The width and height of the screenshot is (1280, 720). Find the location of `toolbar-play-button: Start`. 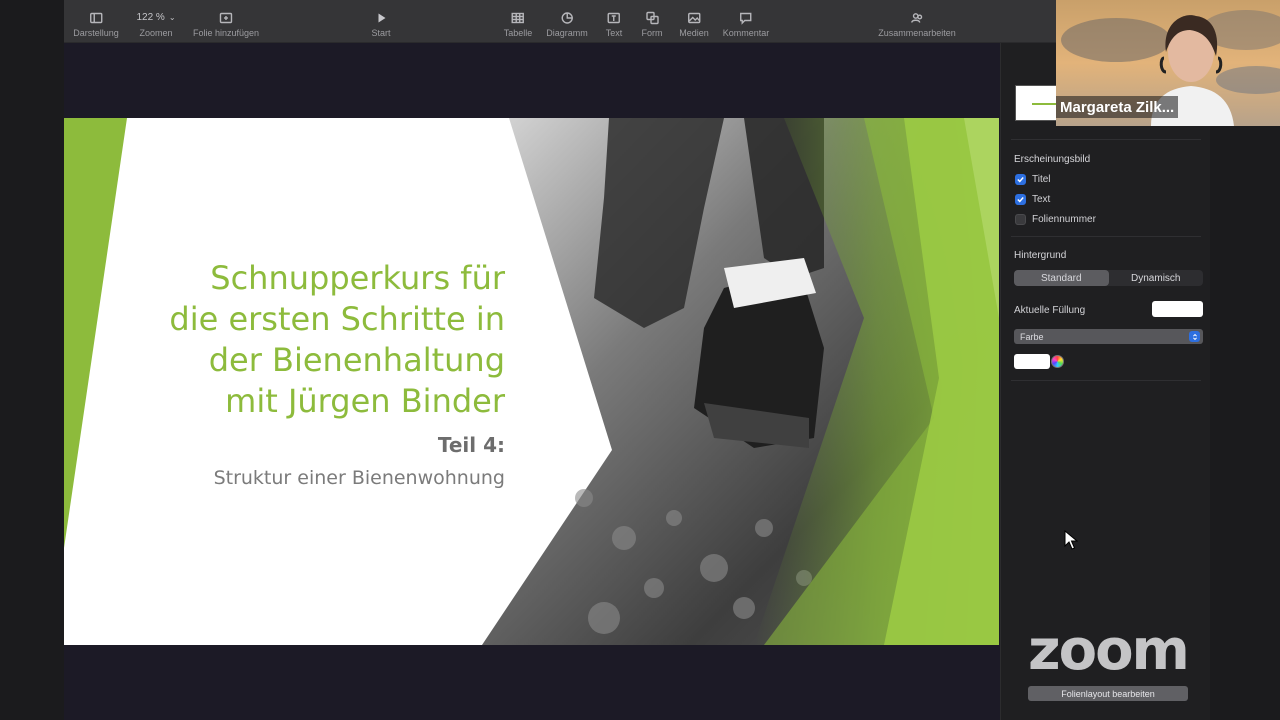

toolbar-play-button: Start is located at coordinates (380, 21).